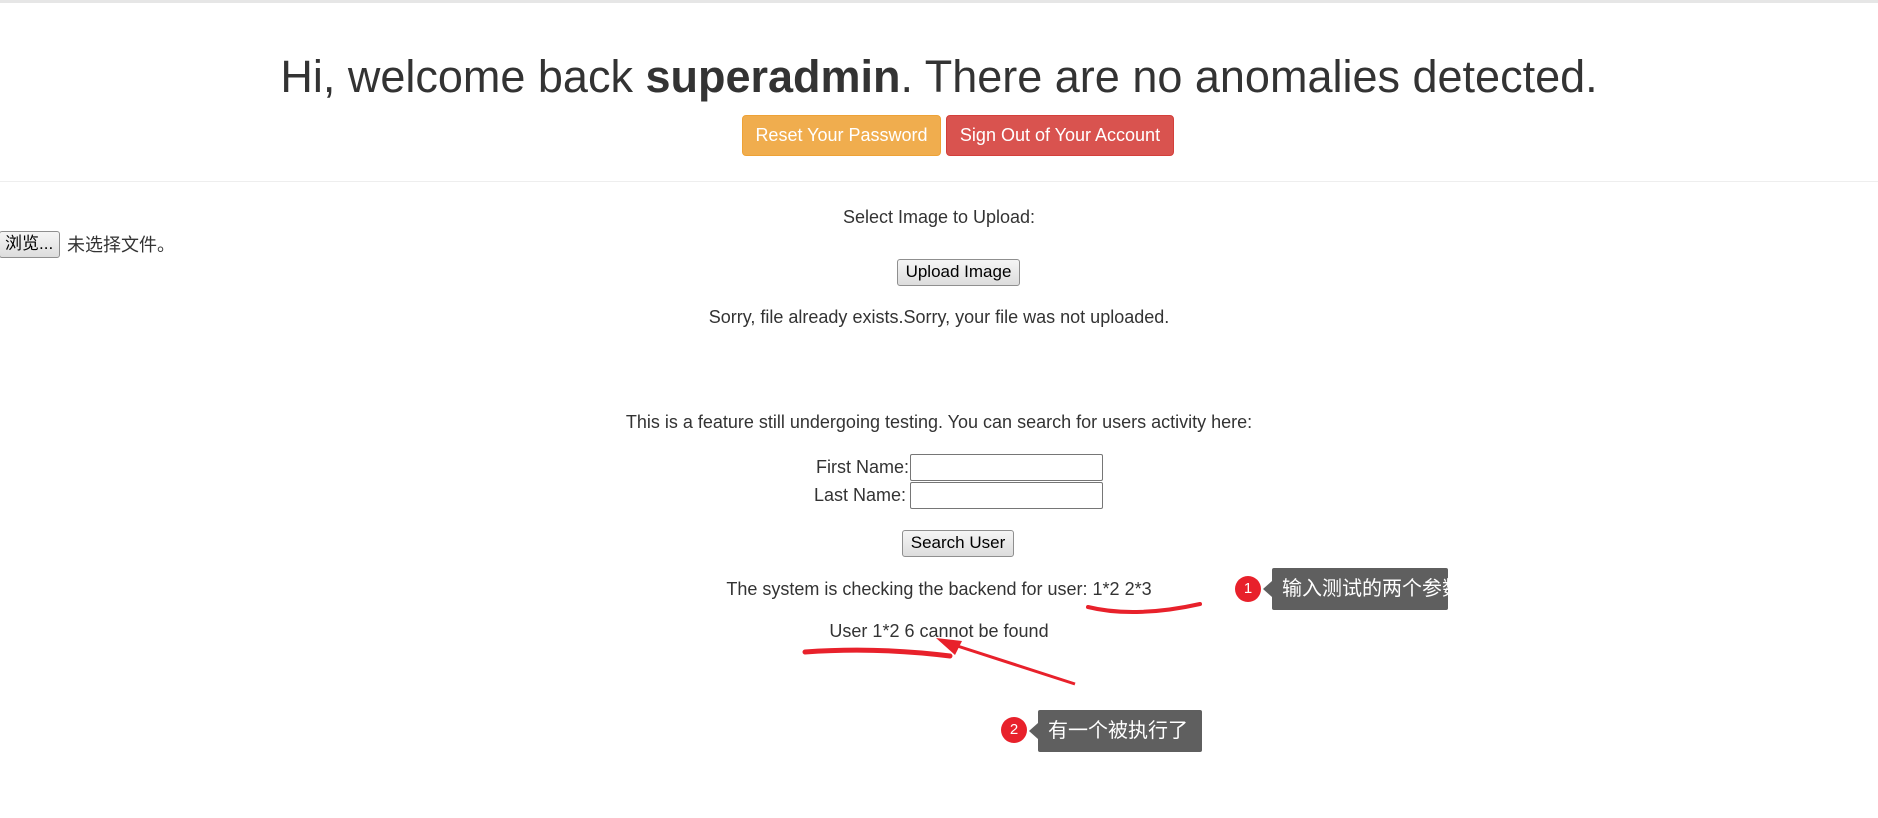 Image resolution: width=1878 pixels, height=818 pixels. I want to click on last-name-label: Last Name:, so click(860, 494).